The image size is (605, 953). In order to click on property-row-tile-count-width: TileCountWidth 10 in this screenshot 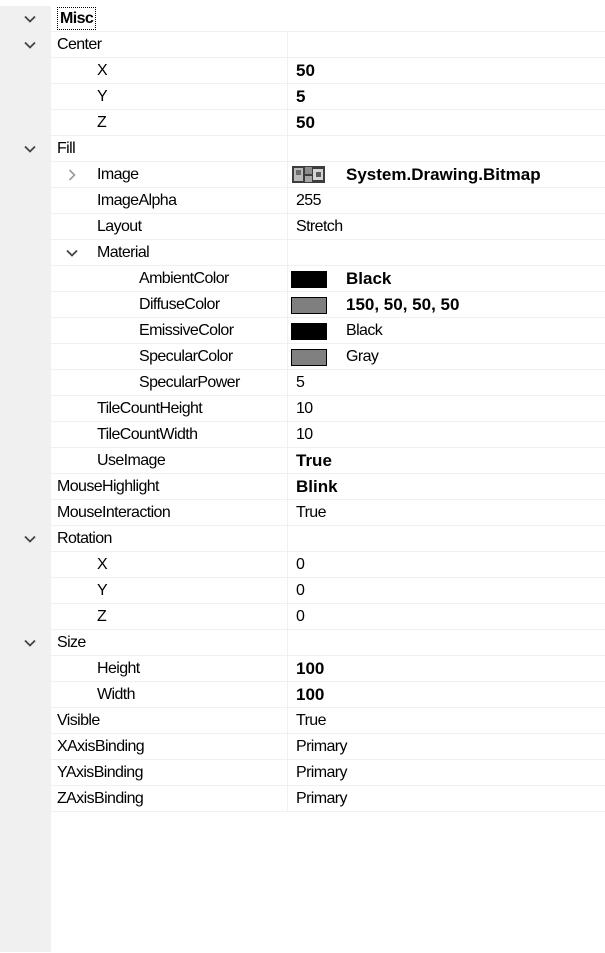, I will do `click(302, 435)`.